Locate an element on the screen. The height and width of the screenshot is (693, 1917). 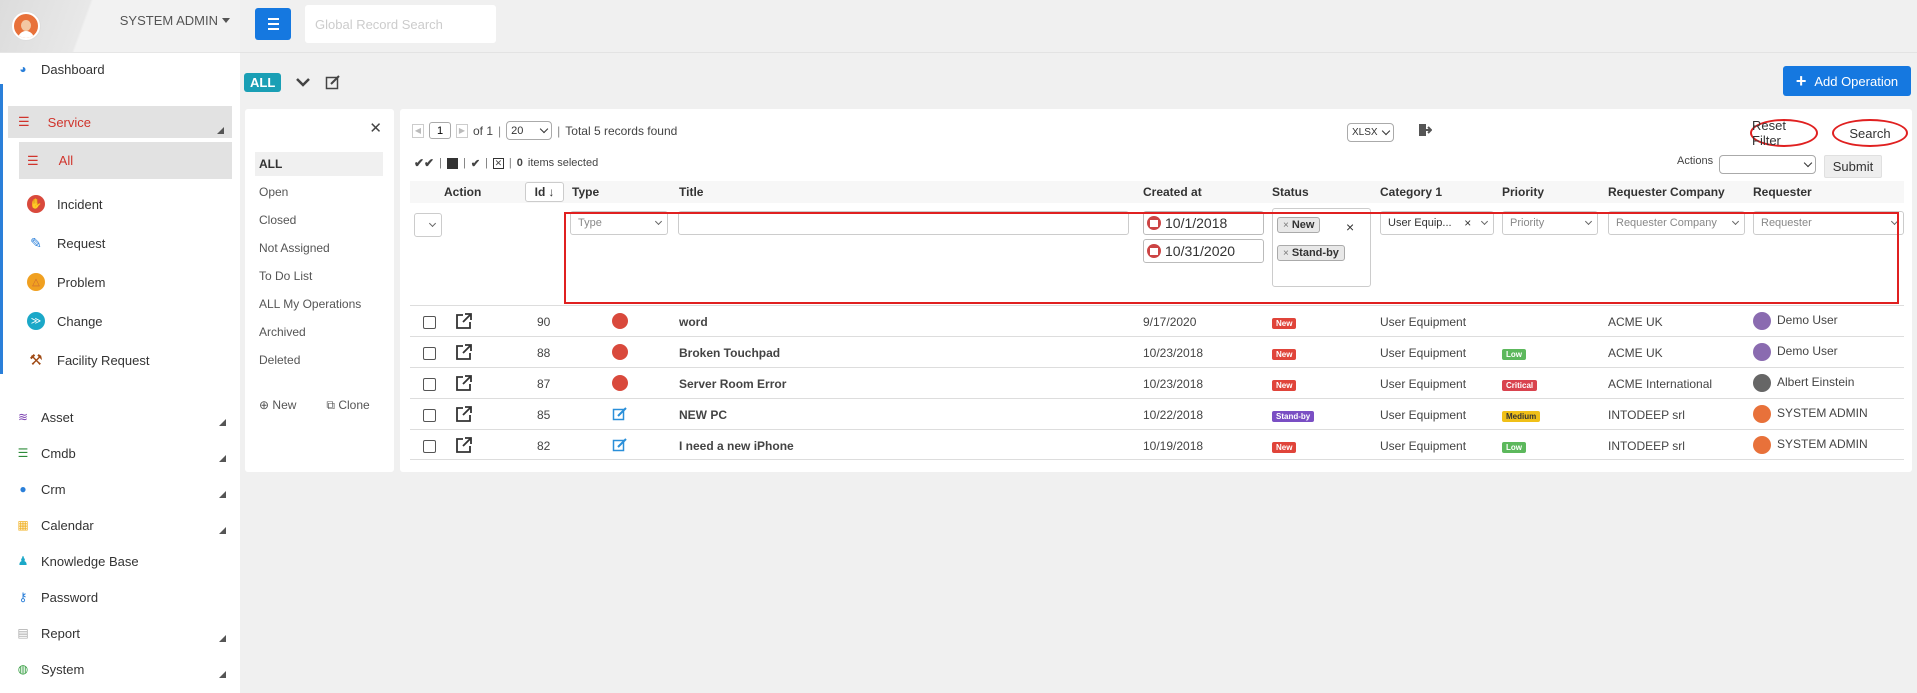
filter-item-archived: Archived is located at coordinates (319, 332).